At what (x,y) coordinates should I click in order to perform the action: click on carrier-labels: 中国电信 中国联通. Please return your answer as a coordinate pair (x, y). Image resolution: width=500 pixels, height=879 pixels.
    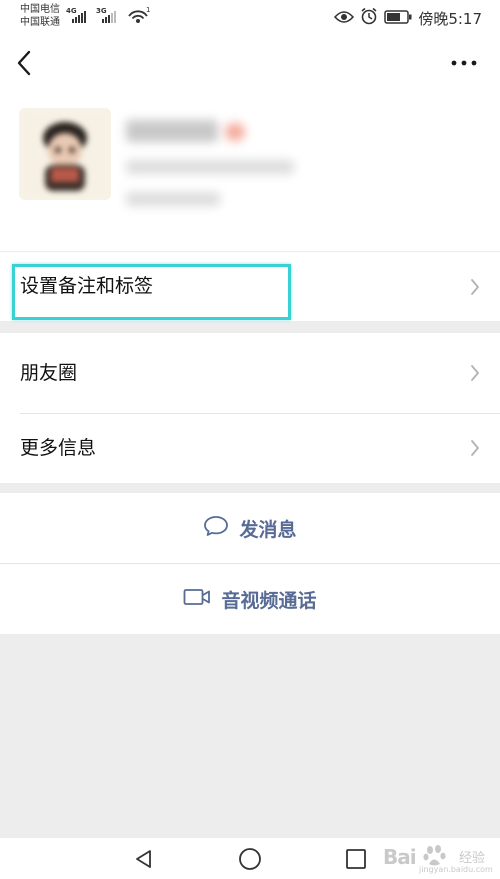
    Looking at the image, I should click on (40, 16).